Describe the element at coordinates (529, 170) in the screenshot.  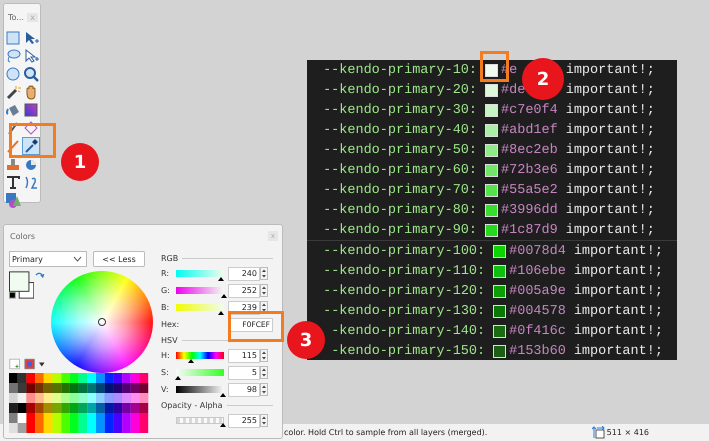
I see `hex-value: #72b3e6` at that location.